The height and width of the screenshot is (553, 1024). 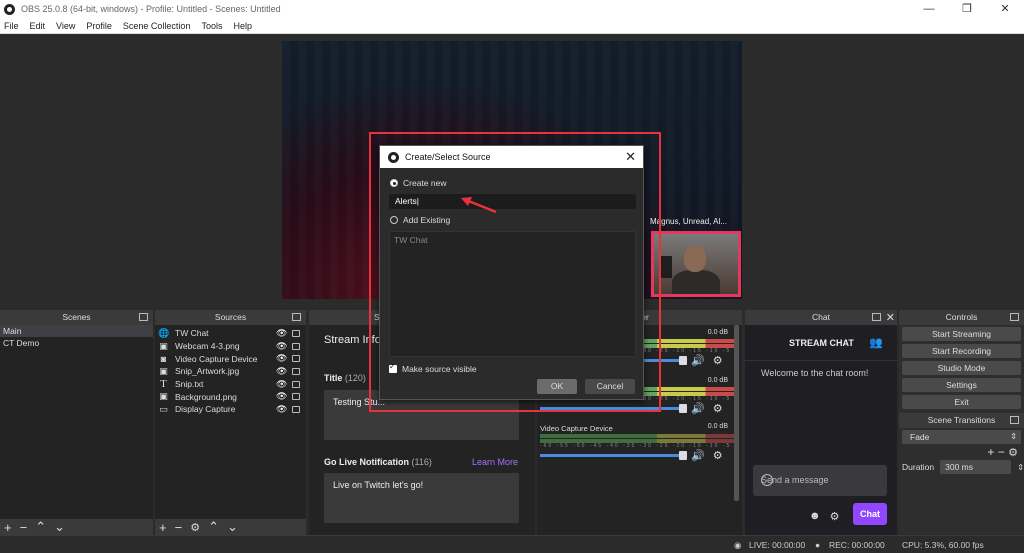 I want to click on duration-row: Duration 300 ms ⇕, so click(x=961, y=467).